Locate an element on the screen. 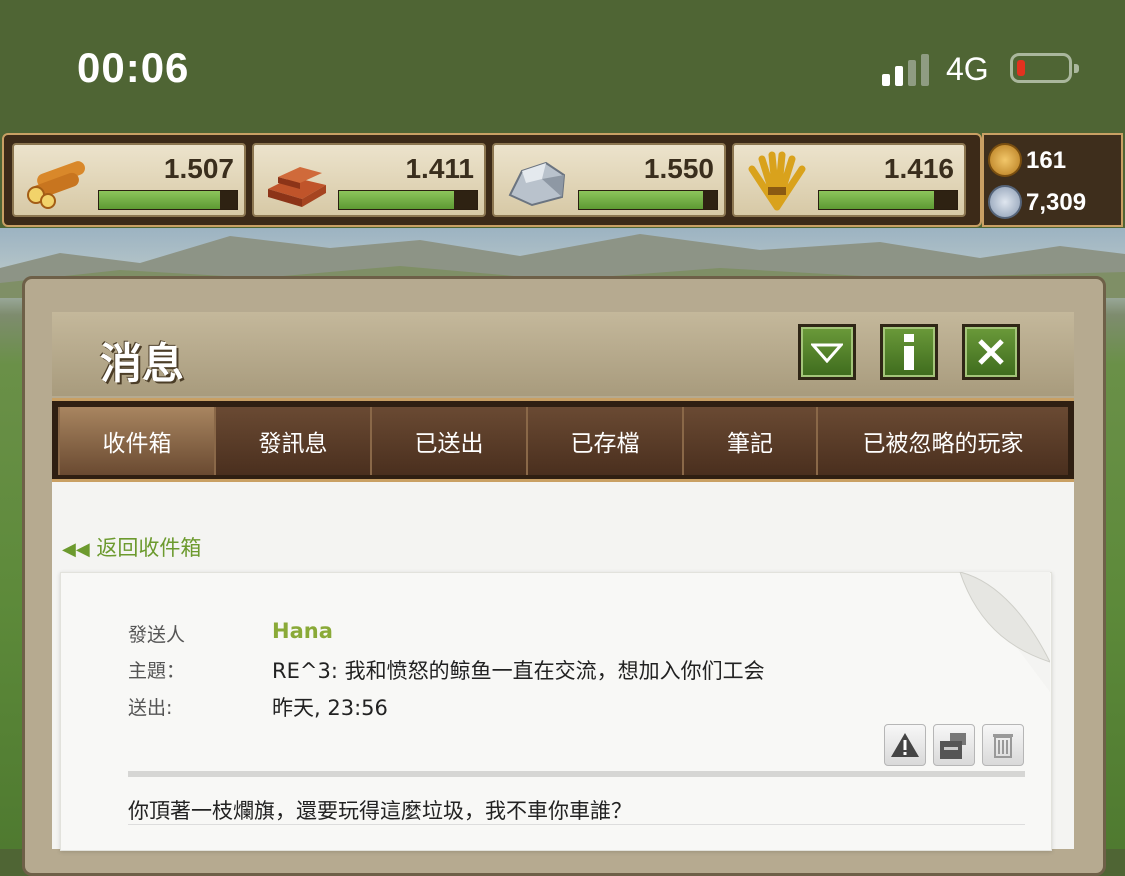 This screenshot has height=876, width=1125. iron-icon is located at coordinates (537, 184).